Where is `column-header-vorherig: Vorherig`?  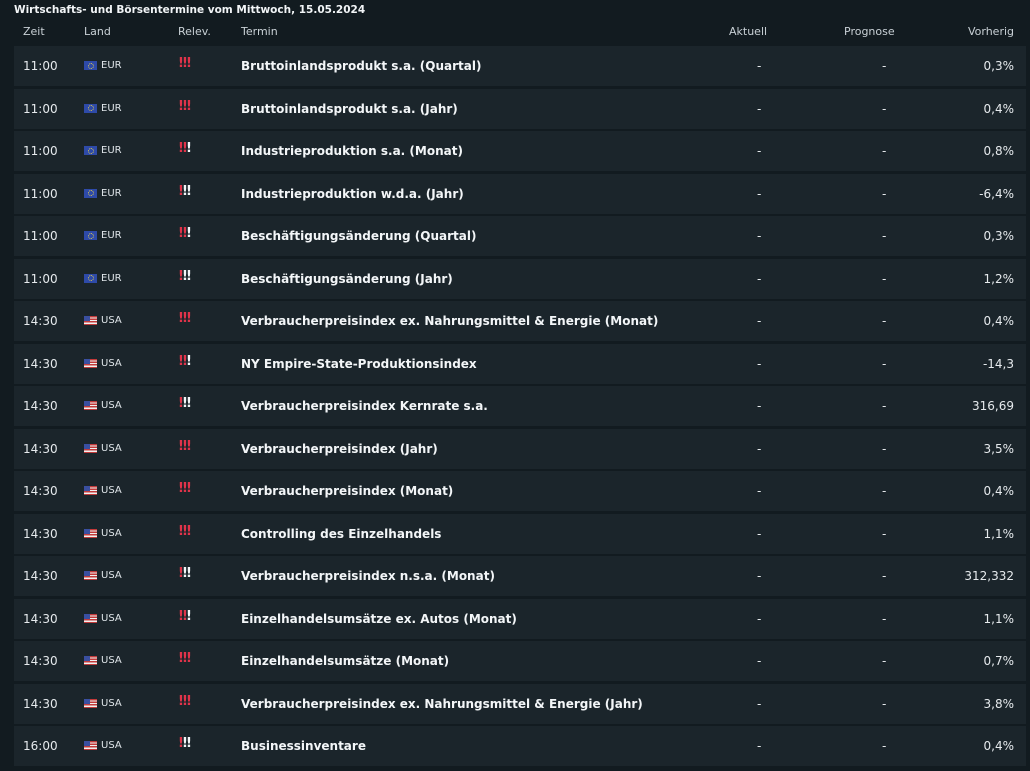 column-header-vorherig: Vorherig is located at coordinates (991, 31).